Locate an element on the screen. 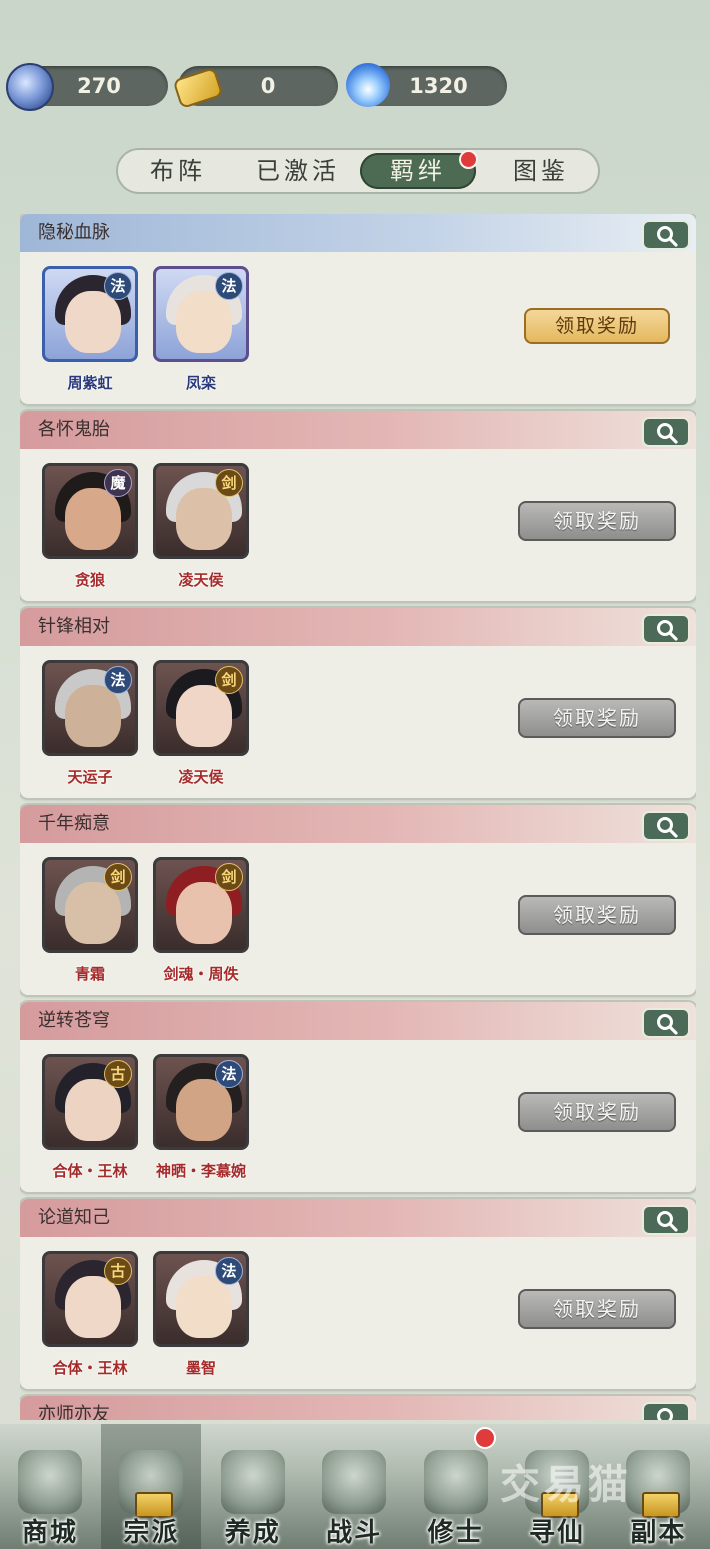 This screenshot has width=710, height=1549. bond-card-header: 论道知己 is located at coordinates (358, 1218).